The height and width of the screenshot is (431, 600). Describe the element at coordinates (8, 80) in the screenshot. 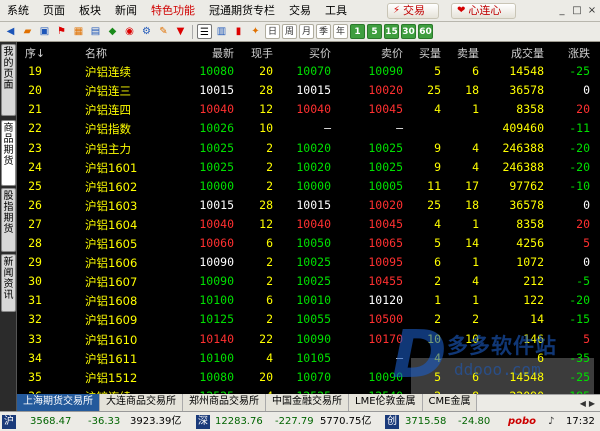

I see `sidebar-tab-0: 我的页面` at that location.